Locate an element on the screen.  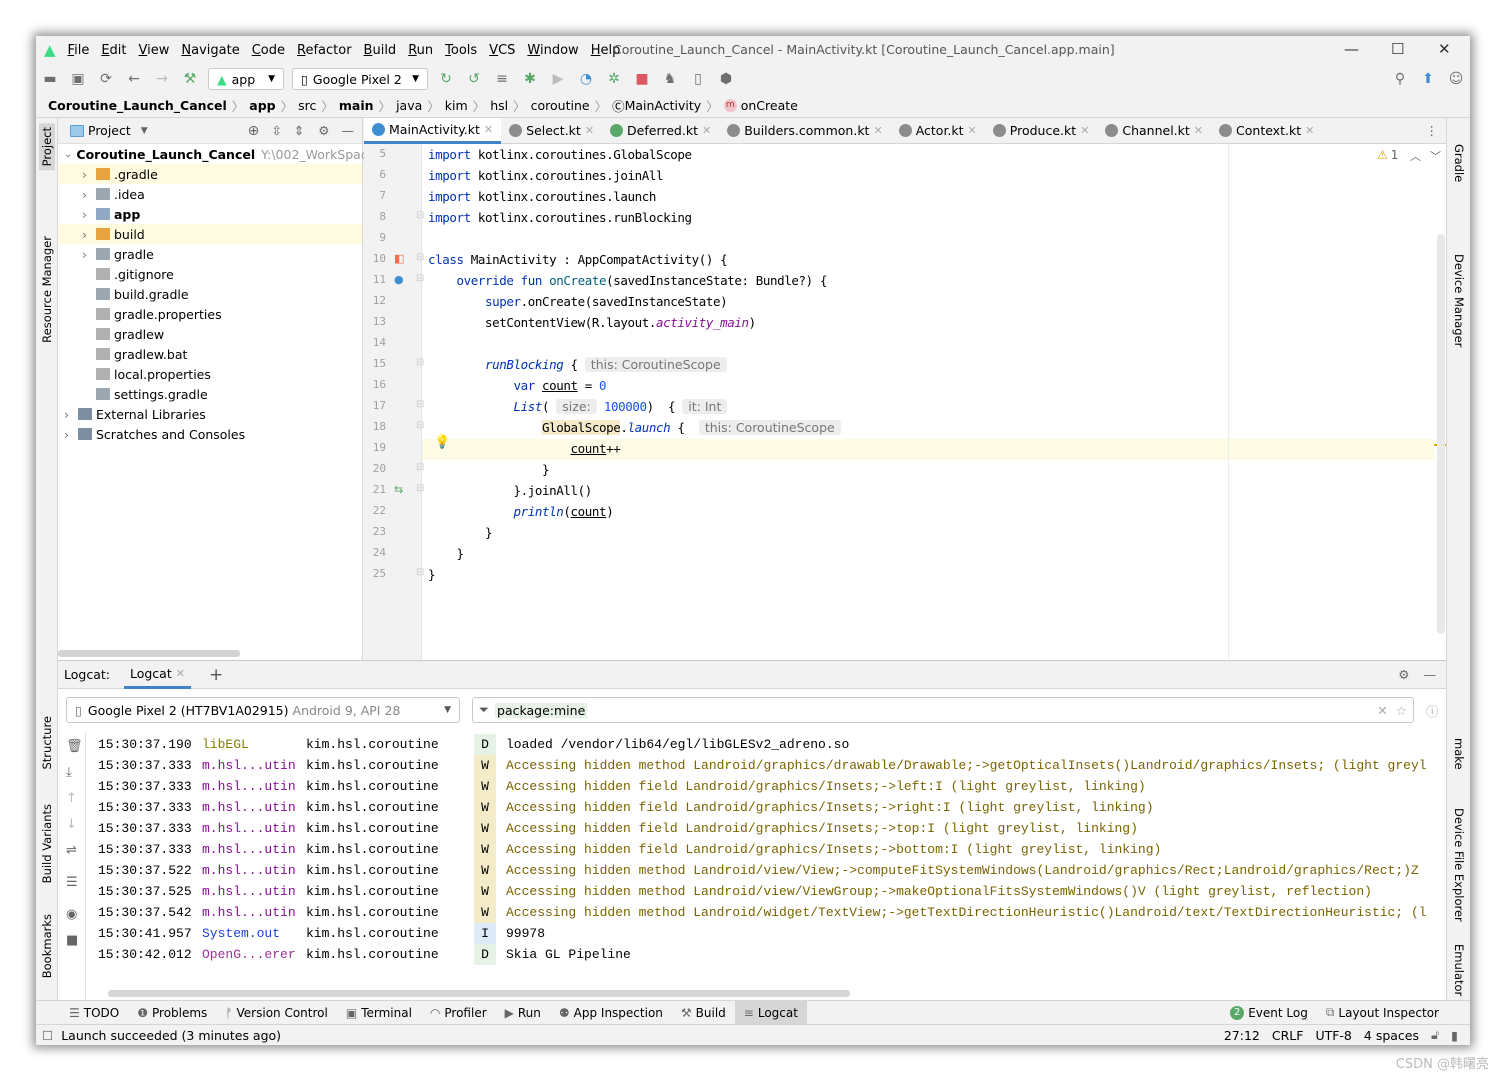
close-icon: ✕ is located at coordinates (180, 673).